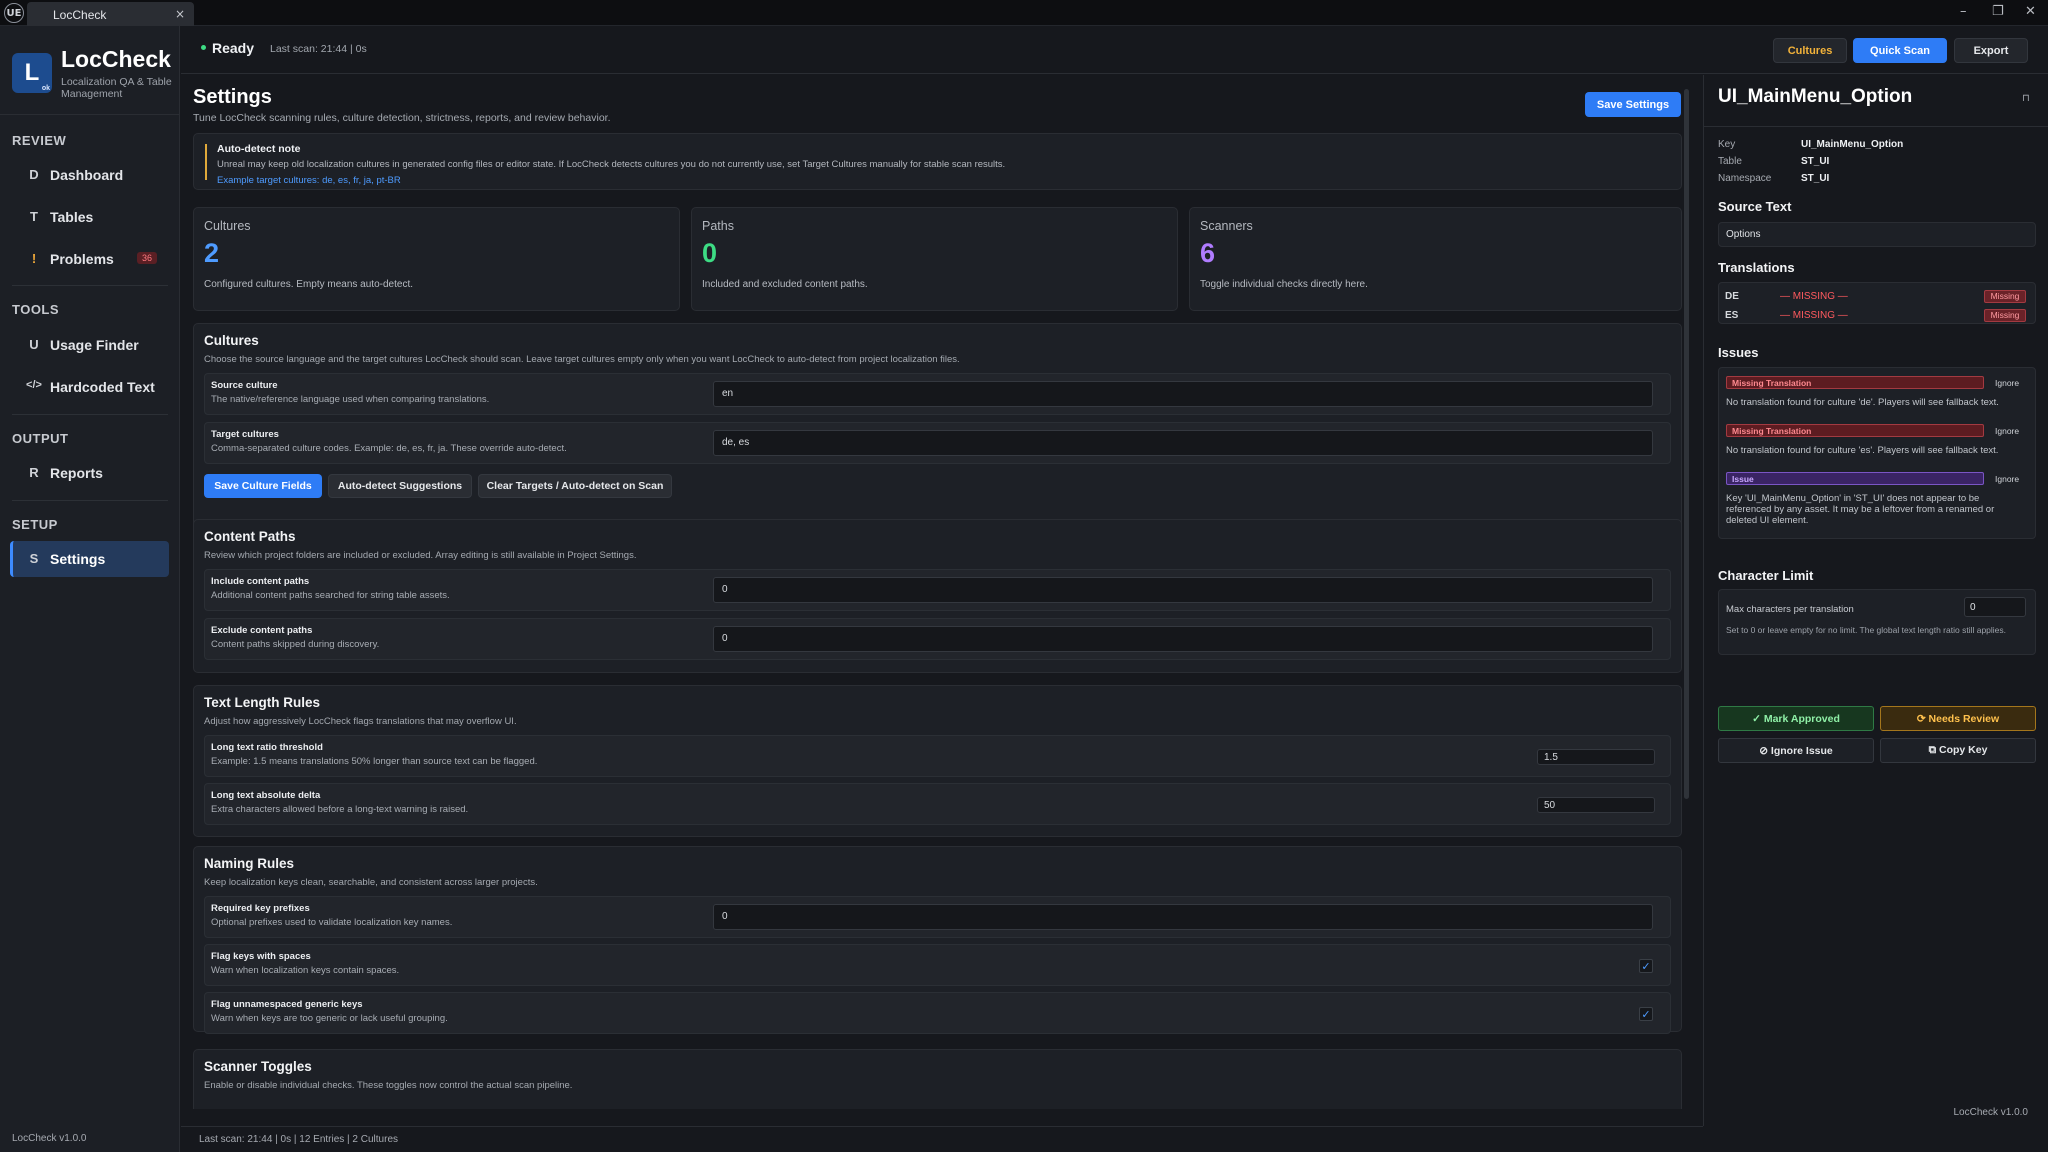 Image resolution: width=2048 pixels, height=1152 pixels. I want to click on stat-label: Paths, so click(718, 226).